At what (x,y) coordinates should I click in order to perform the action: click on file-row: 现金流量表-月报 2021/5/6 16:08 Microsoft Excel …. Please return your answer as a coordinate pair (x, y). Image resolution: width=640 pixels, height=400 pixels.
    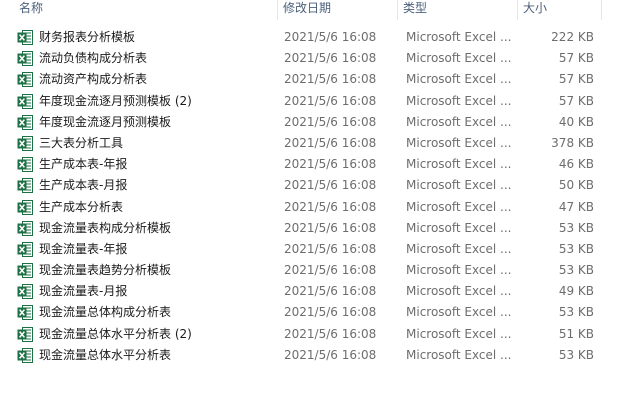
    Looking at the image, I should click on (320, 291).